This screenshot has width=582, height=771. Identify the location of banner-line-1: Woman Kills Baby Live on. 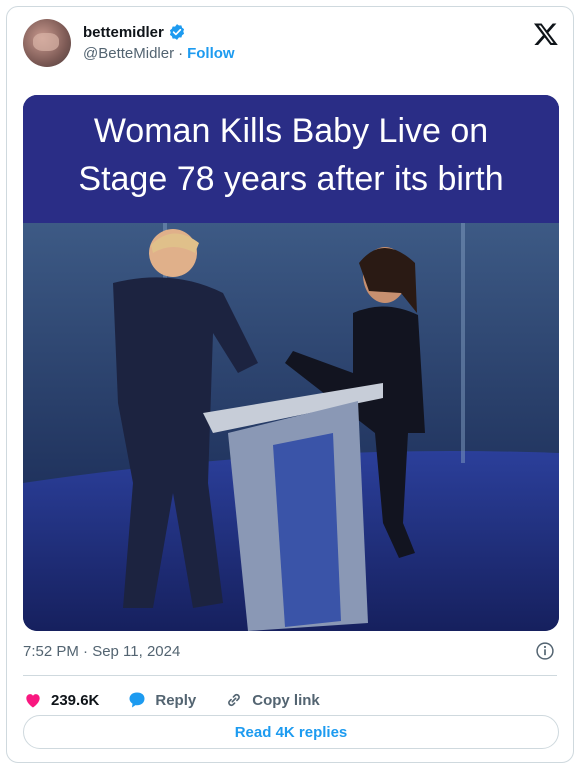
(291, 131).